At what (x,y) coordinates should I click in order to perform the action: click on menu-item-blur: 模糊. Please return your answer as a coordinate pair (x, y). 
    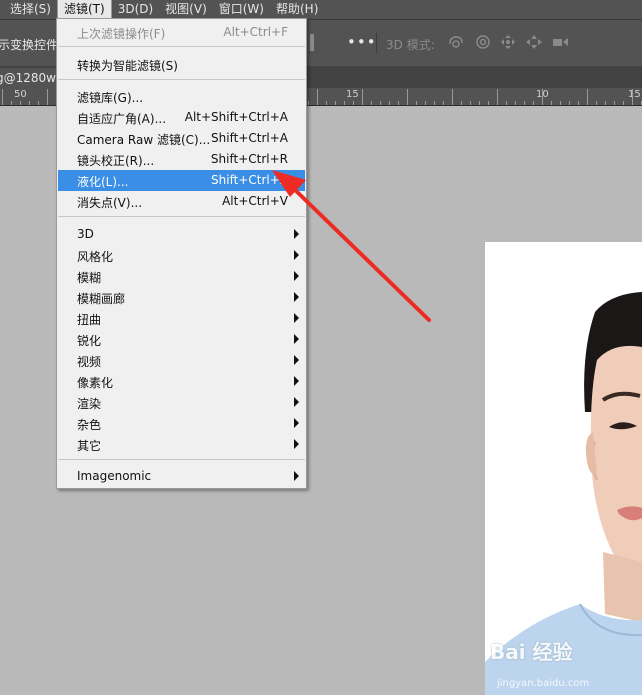
    Looking at the image, I should click on (181, 276).